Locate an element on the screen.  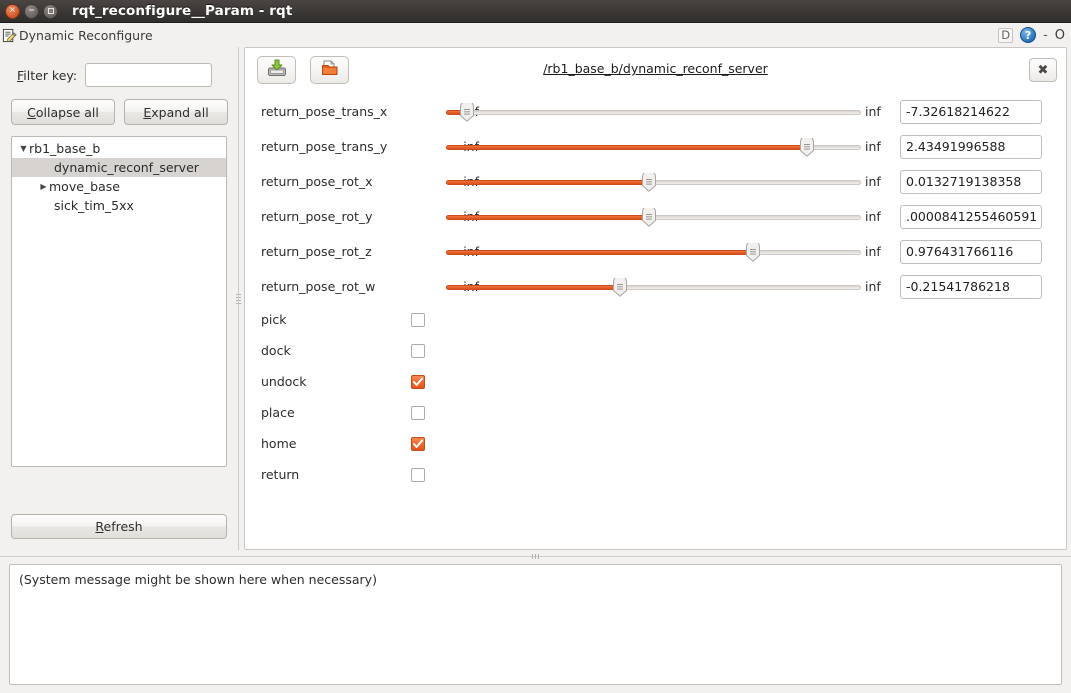
window-close-button: ✕ is located at coordinates (12, 11).